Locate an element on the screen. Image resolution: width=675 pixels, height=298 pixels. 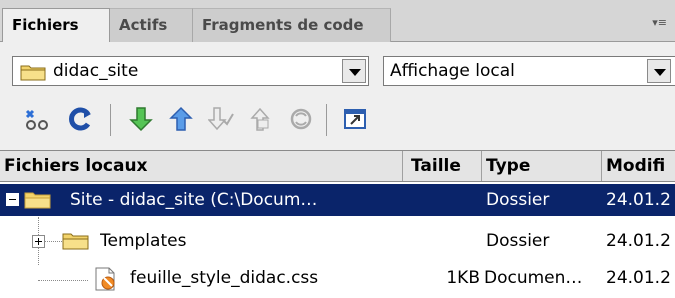
site-select: didac_site is located at coordinates (190, 71).